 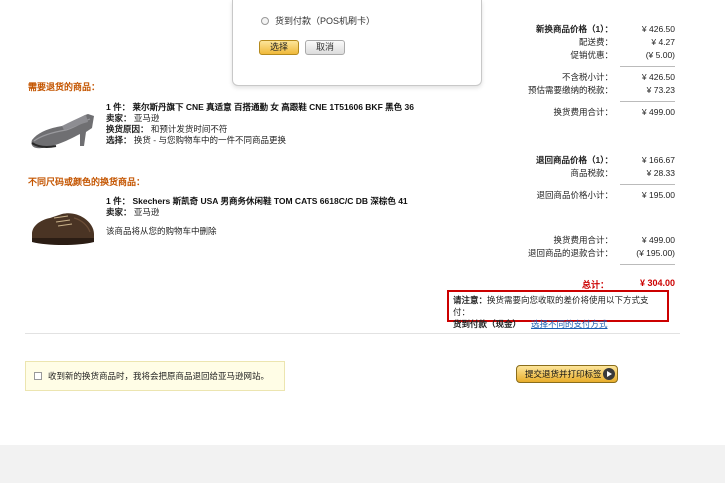 What do you see at coordinates (658, 195) in the screenshot?
I see `return-subtotal-value: ¥ 195.00` at bounding box center [658, 195].